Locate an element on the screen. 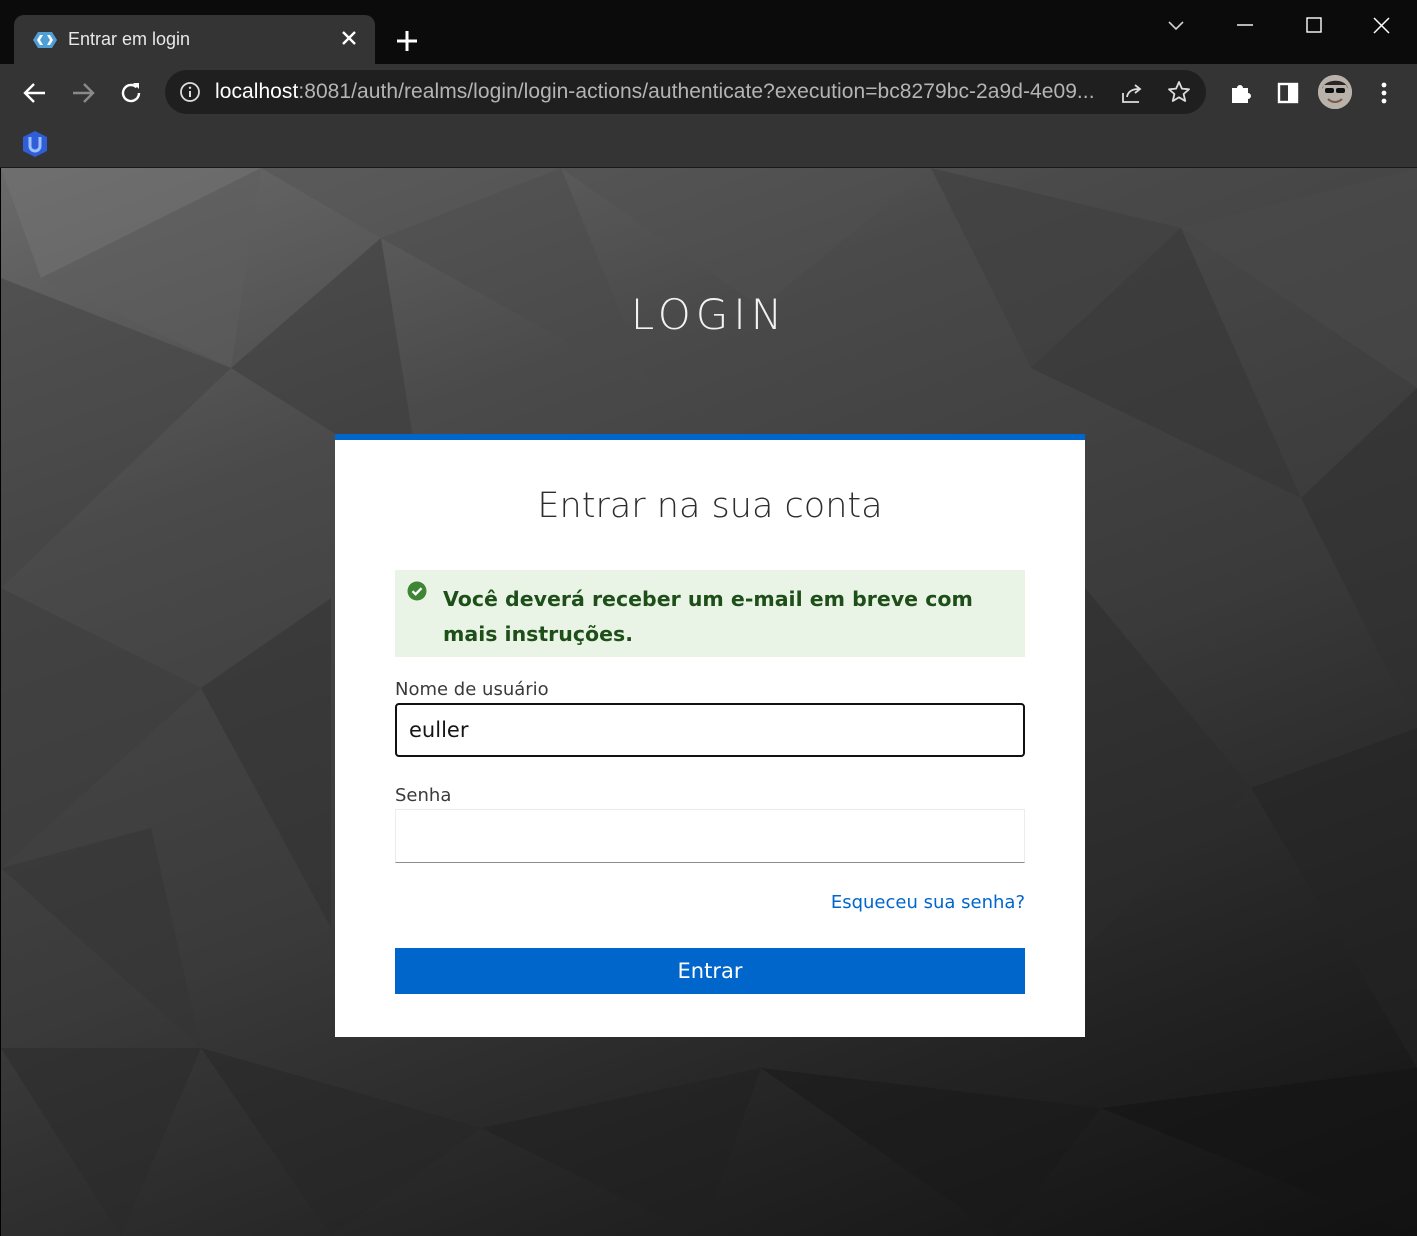 This screenshot has width=1417, height=1236. keycloak-bookmark-icon is located at coordinates (35, 144).